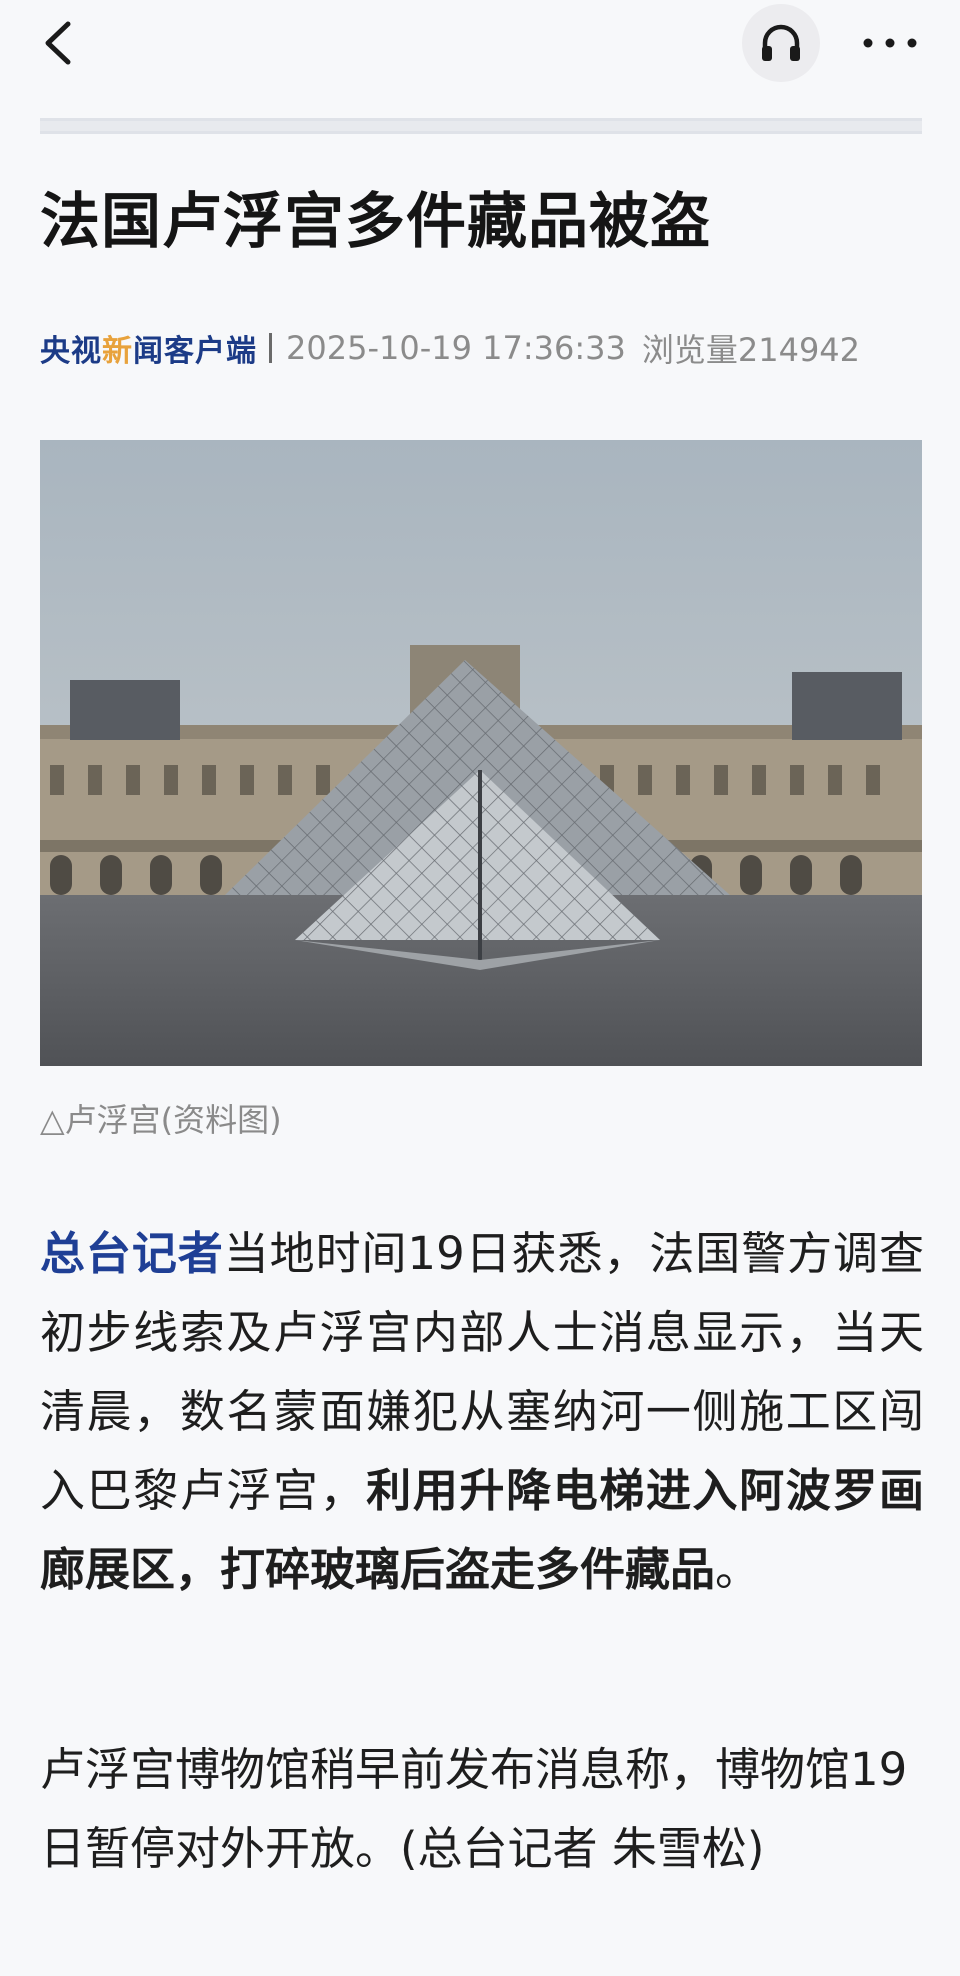 The width and height of the screenshot is (960, 1976). What do you see at coordinates (751, 350) in the screenshot?
I see `view-count: 浏览量214942` at bounding box center [751, 350].